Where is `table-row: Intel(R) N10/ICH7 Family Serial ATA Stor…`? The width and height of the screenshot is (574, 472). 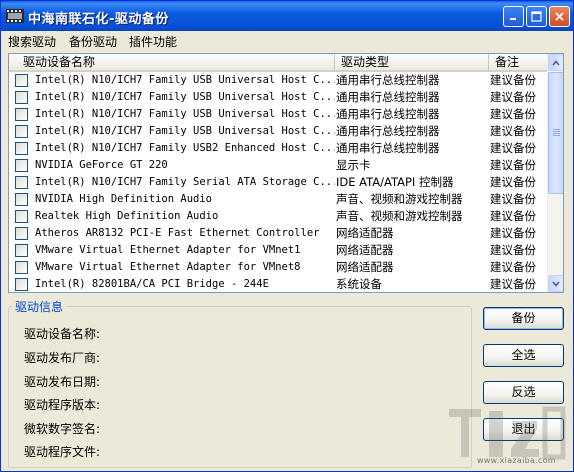 table-row: Intel(R) N10/ICH7 Family Serial ATA Stor… is located at coordinates (279, 182).